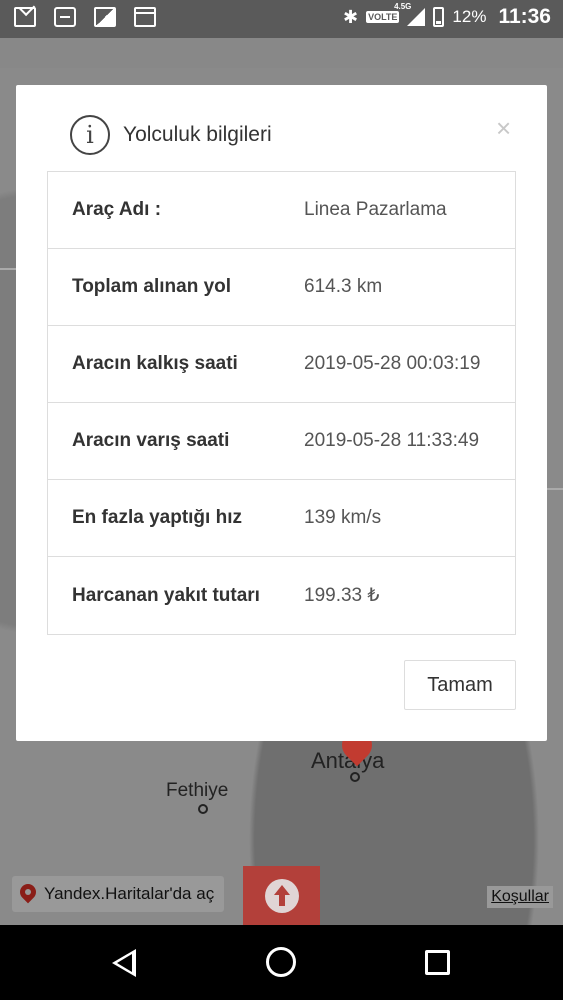  I want to click on network-generation: 4.5G, so click(403, 6).